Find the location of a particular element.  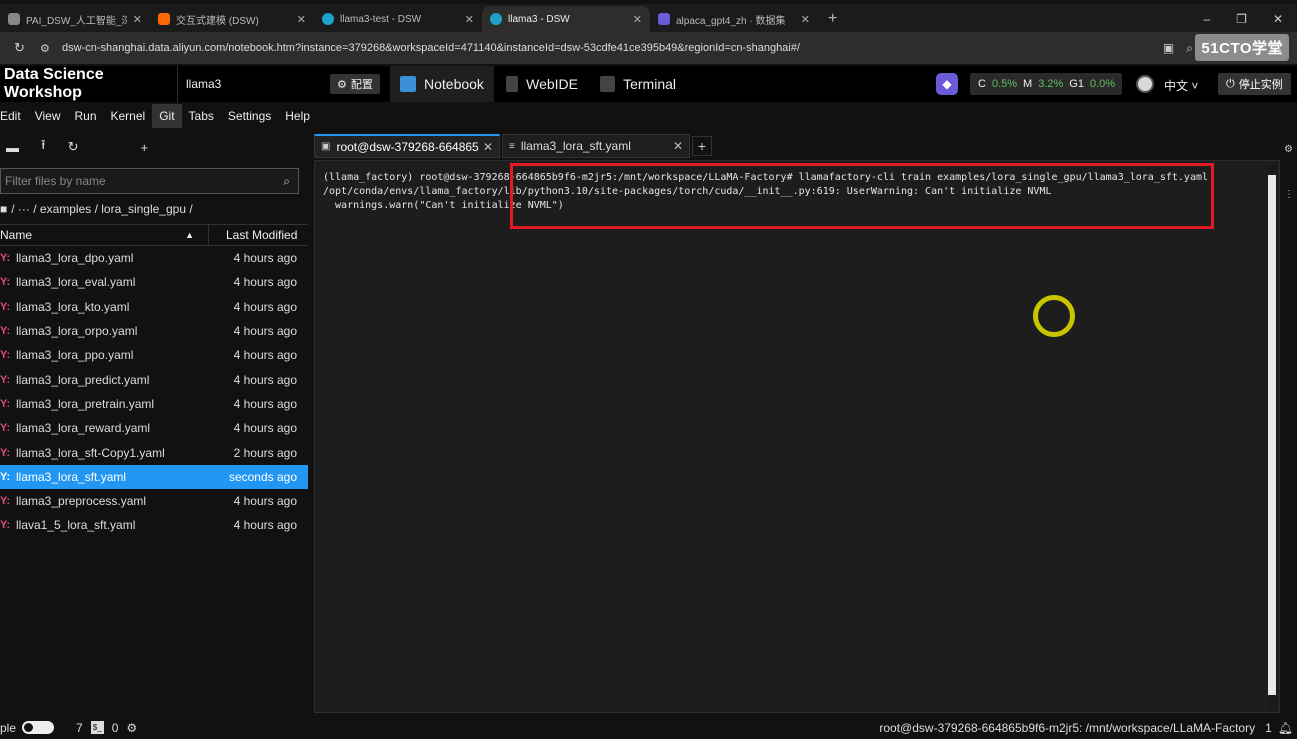

browser-tab: PAI_DSW_人工智能_深度学习_ ✕ is located at coordinates (75, 19).